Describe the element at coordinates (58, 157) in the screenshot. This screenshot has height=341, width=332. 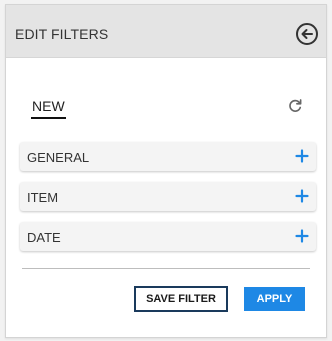
I see `section-label: GENERAL` at that location.